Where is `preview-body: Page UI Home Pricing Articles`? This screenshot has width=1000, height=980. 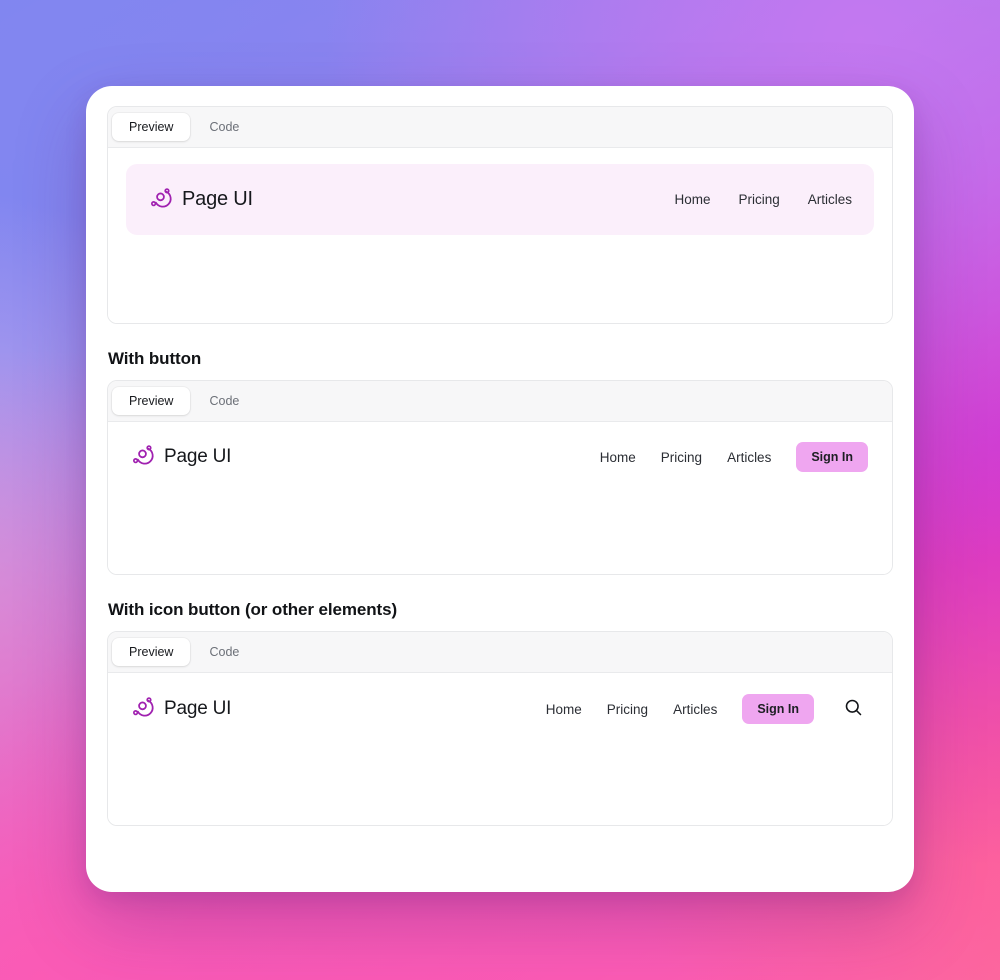 preview-body: Page UI Home Pricing Articles is located at coordinates (500, 235).